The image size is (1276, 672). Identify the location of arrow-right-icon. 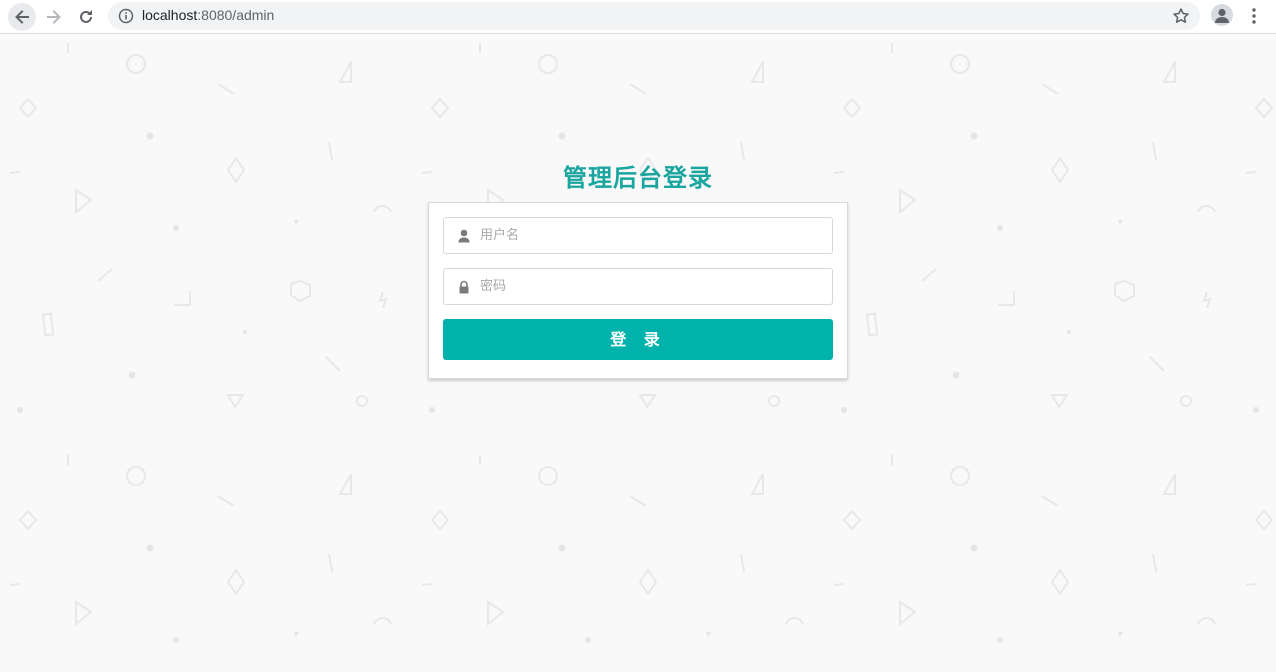
(54, 17).